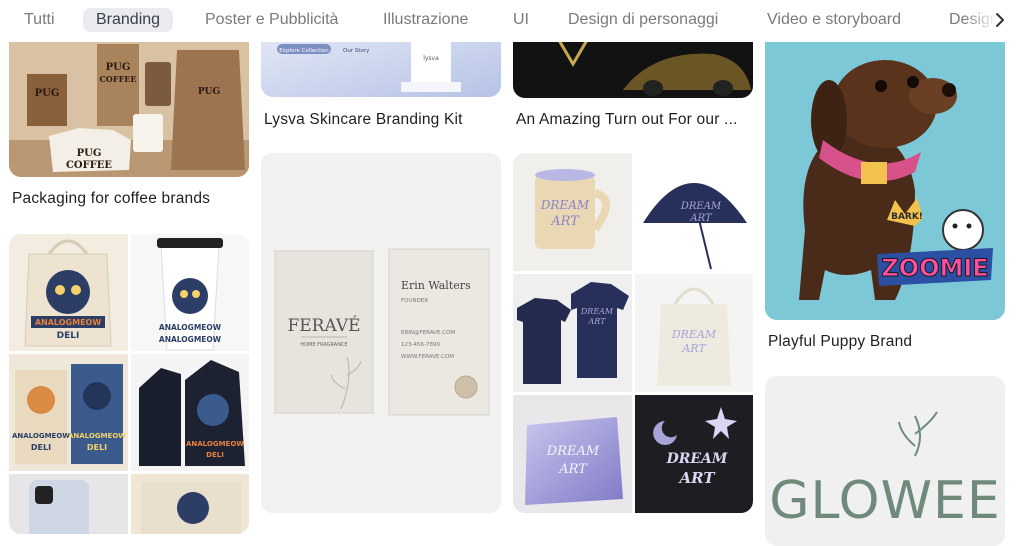  I want to click on ferave-phone: 123-456-7890, so click(420, 345).